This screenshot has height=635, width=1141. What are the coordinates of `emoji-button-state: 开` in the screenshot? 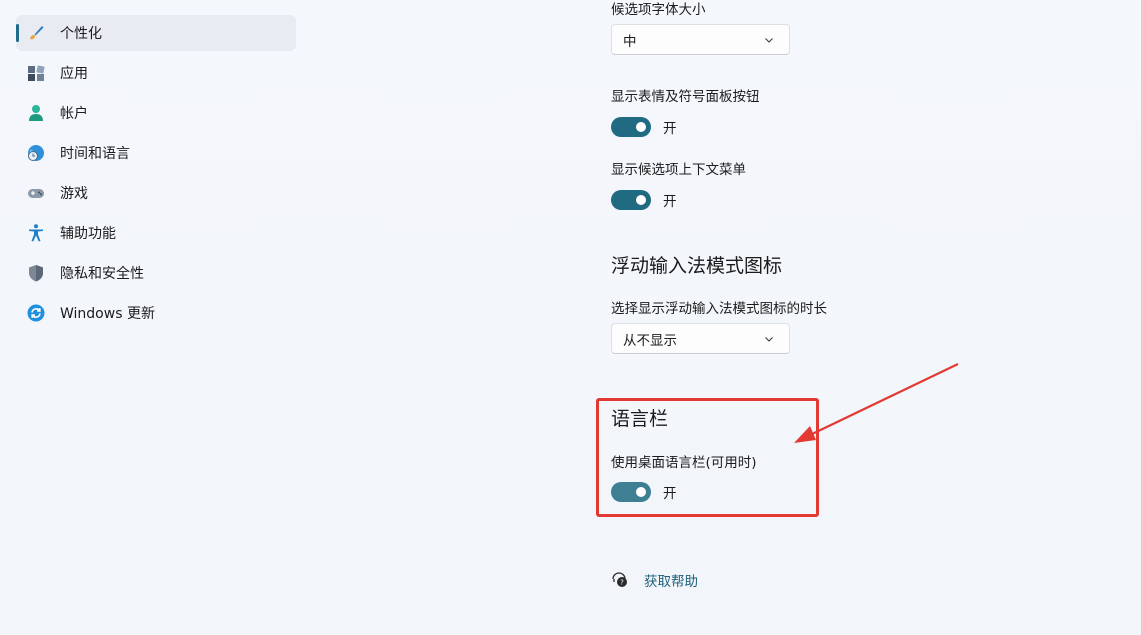 It's located at (670, 129).